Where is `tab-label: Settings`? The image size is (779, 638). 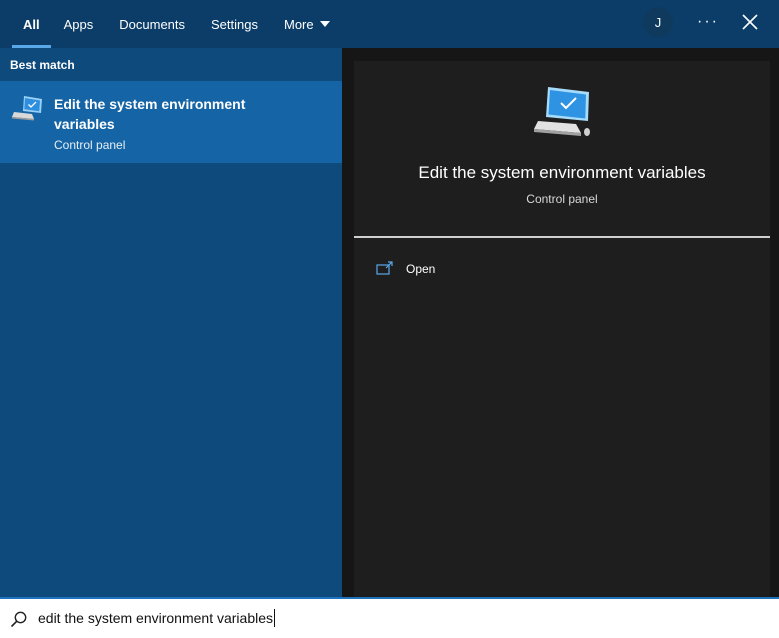
tab-label: Settings is located at coordinates (234, 24).